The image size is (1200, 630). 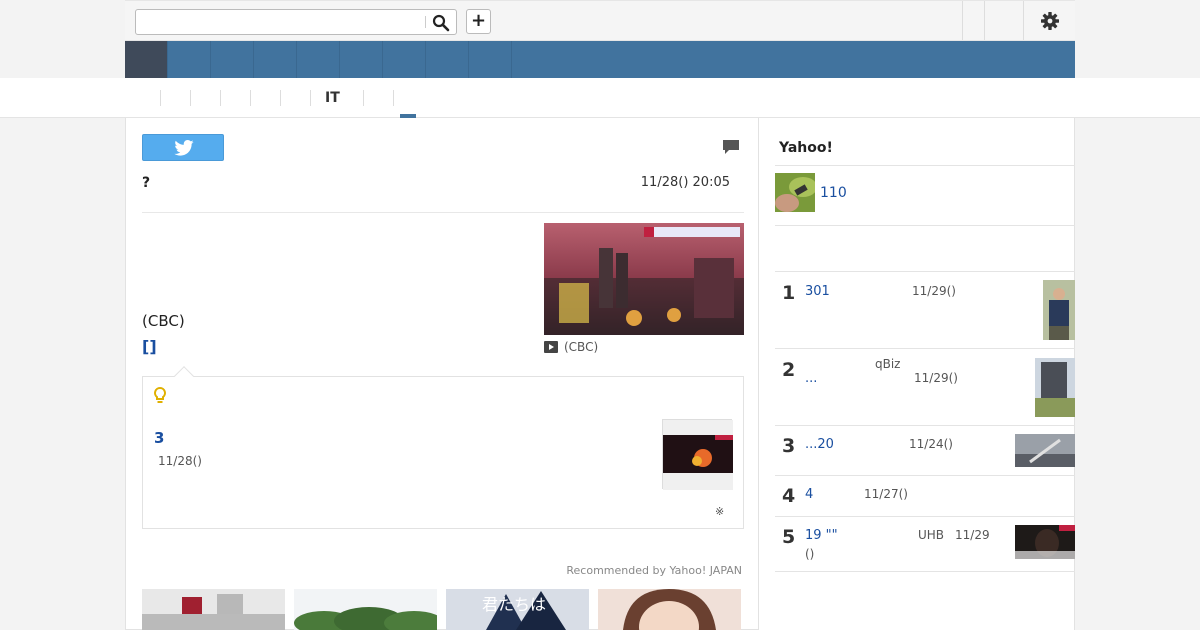 What do you see at coordinates (720, 511) in the screenshot?
I see `related-note: ※` at bounding box center [720, 511].